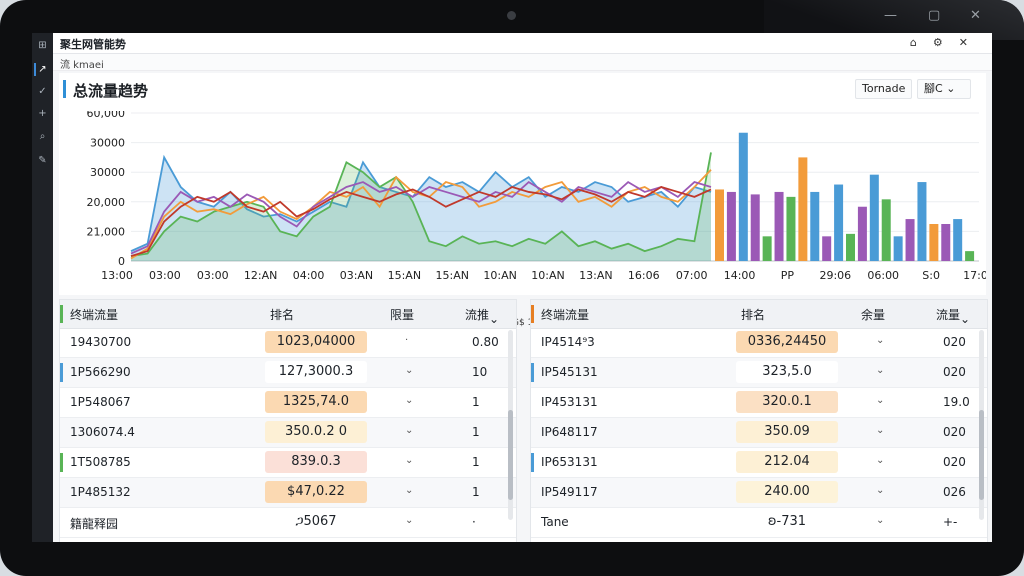 Image resolution: width=1024 pixels, height=576 pixels. Describe the element at coordinates (759, 403) in the screenshot. I see `table-row: IP453131 320.0.1 ⌄ 19.0` at that location.